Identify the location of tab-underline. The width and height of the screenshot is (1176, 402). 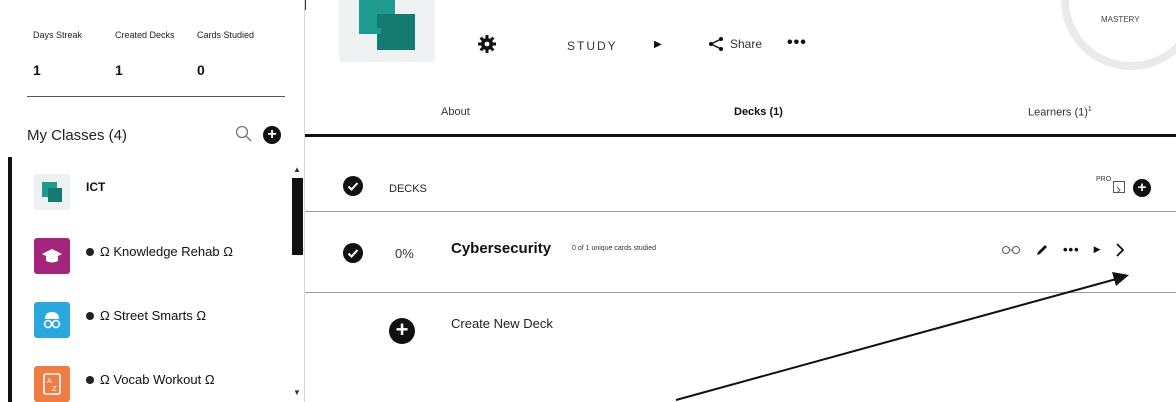
(740, 135).